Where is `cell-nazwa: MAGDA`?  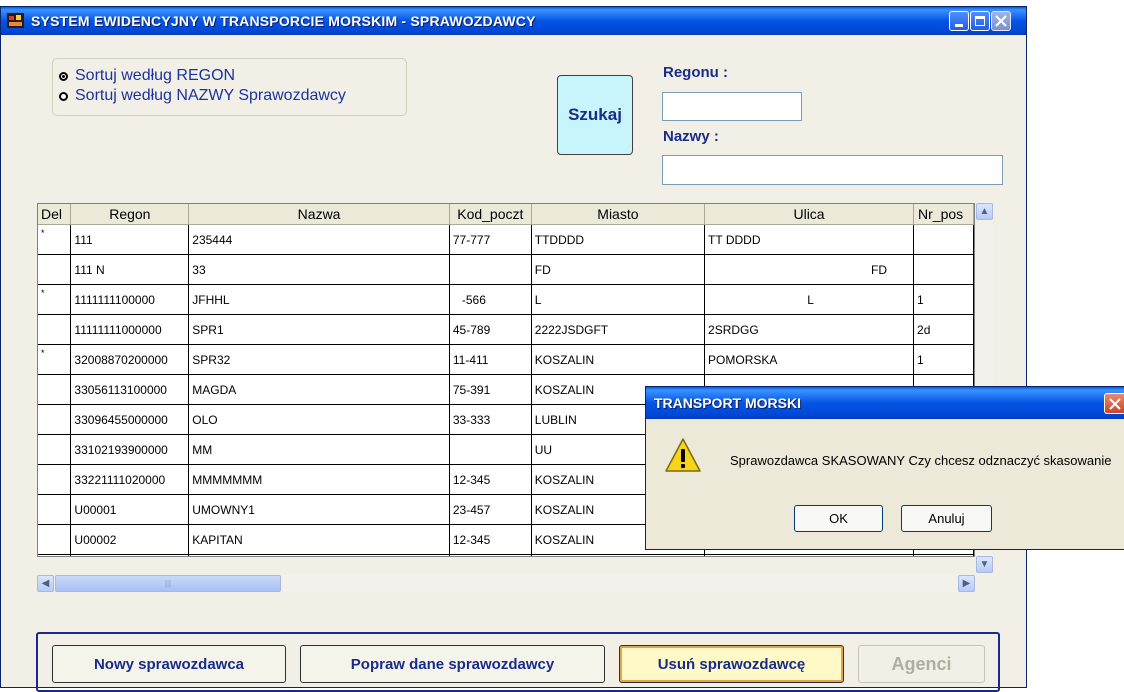 cell-nazwa: MAGDA is located at coordinates (319, 389).